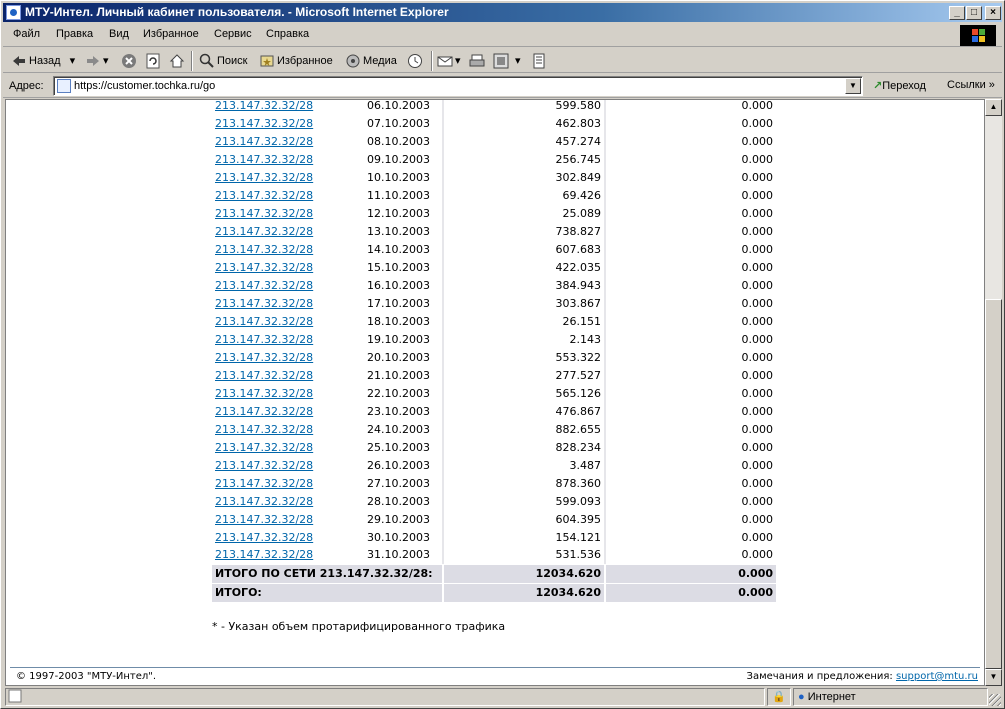 This screenshot has width=1005, height=709. I want to click on status-bar: 🔒 ● Интернет, so click(502, 697).